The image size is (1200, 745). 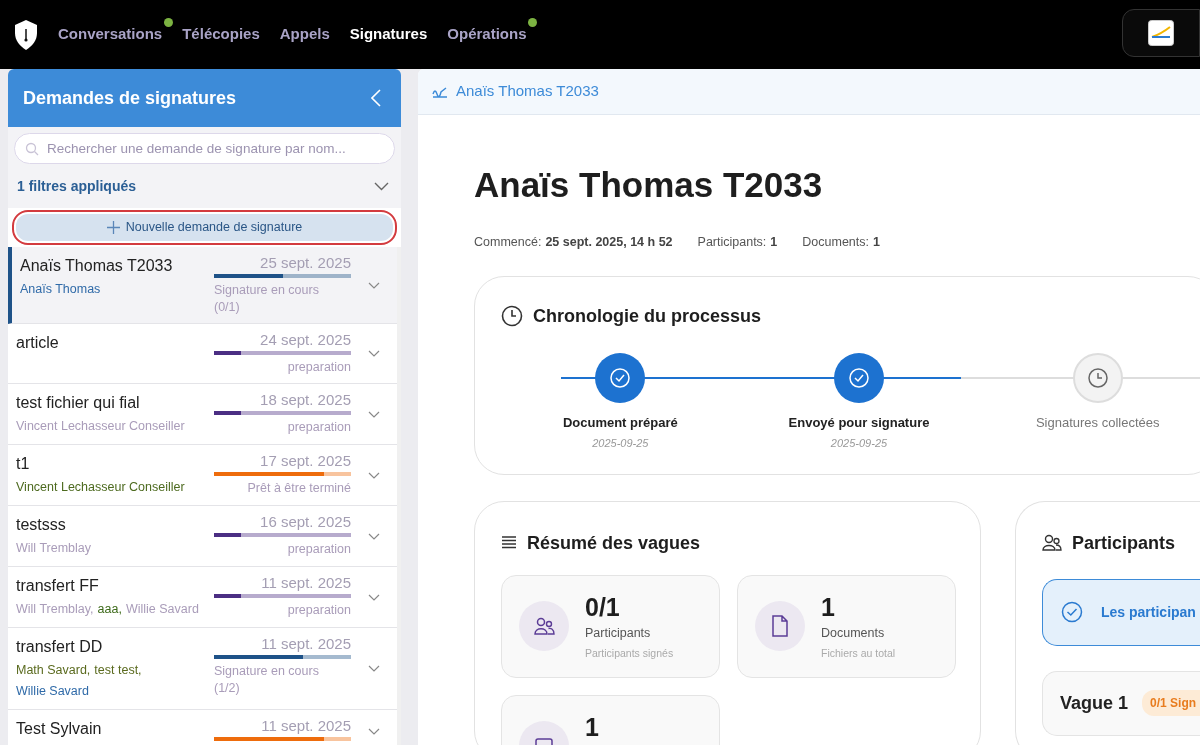 What do you see at coordinates (202, 669) in the screenshot?
I see `request-list-item: transfert DD Math Savard, test test, Willie Savard 11 sept. 2025 Signature en cours (1/2)` at bounding box center [202, 669].